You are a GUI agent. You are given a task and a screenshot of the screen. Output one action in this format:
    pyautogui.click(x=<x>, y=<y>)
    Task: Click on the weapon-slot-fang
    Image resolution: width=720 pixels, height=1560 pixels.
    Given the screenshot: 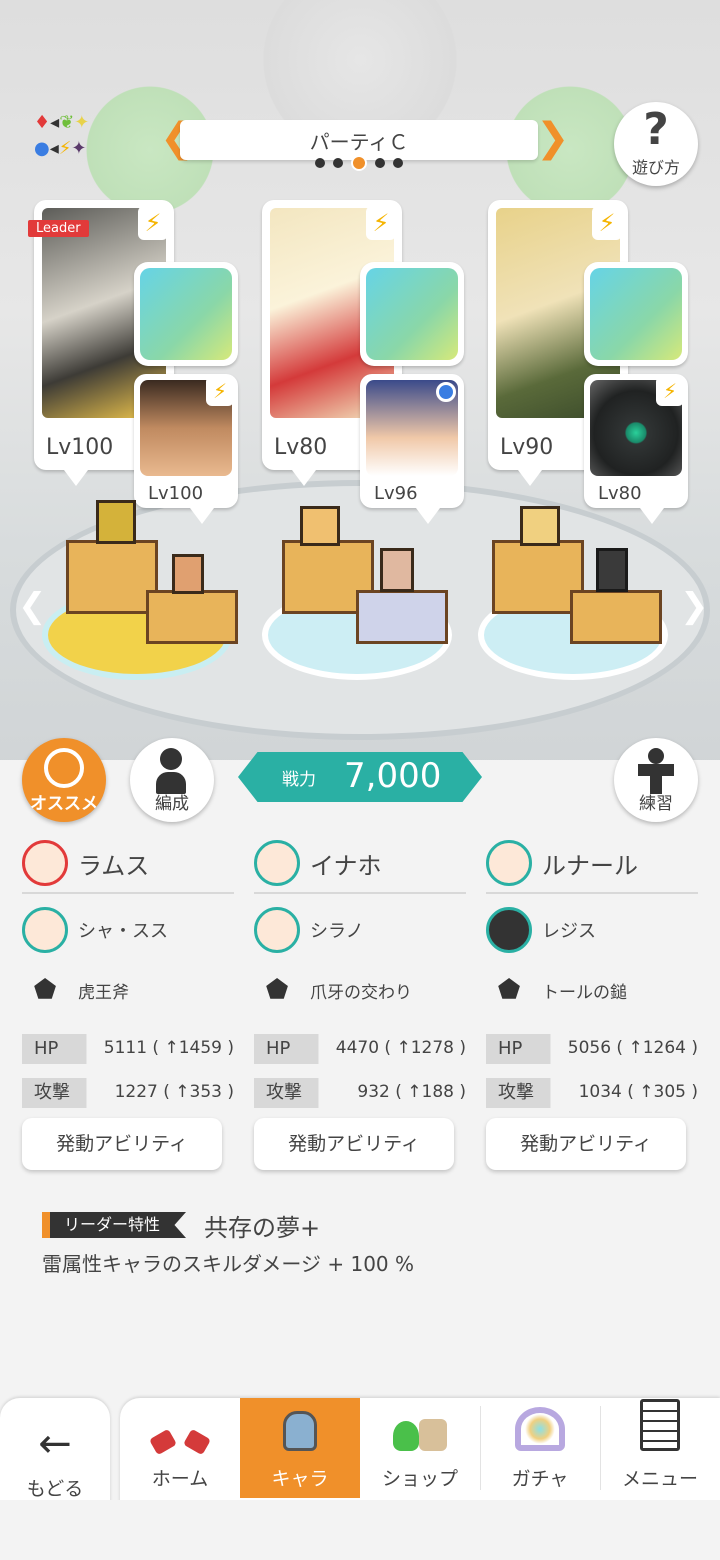 What is the action you would take?
    pyautogui.click(x=412, y=314)
    